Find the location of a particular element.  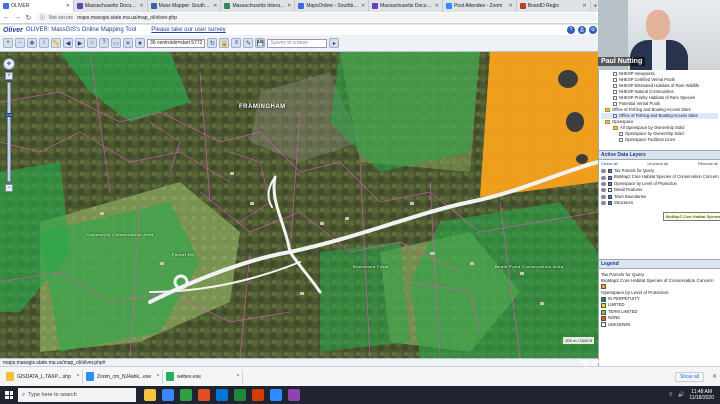

scale-select: 36 centroids=start 5772 is located at coordinates (176, 43).